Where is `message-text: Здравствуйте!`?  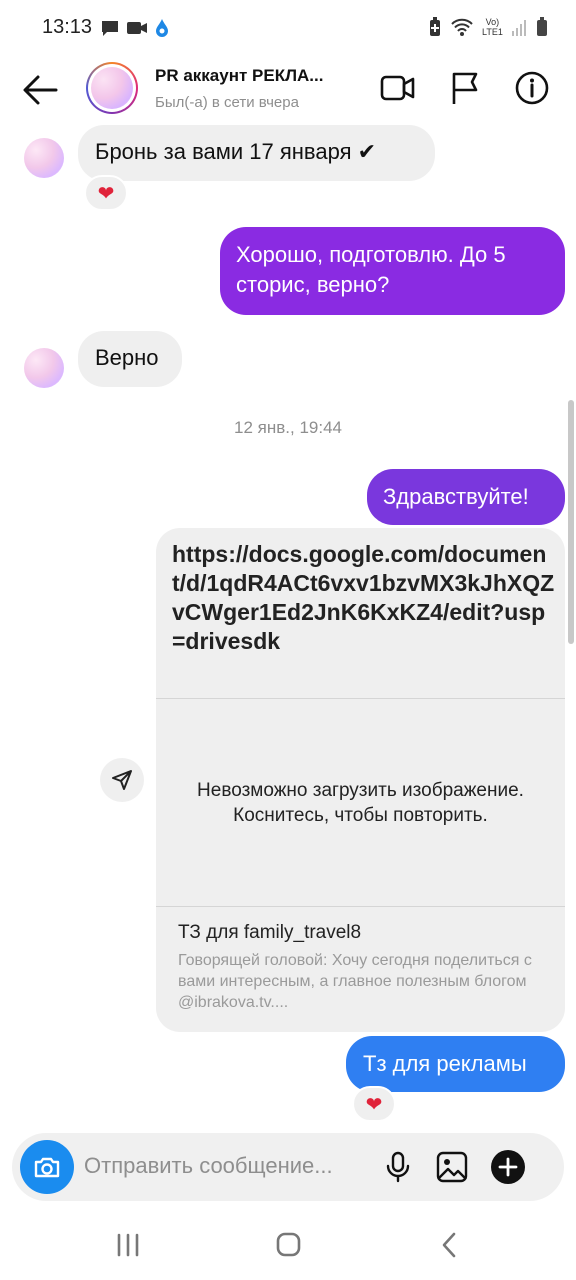
message-text: Здравствуйте! is located at coordinates (456, 496).